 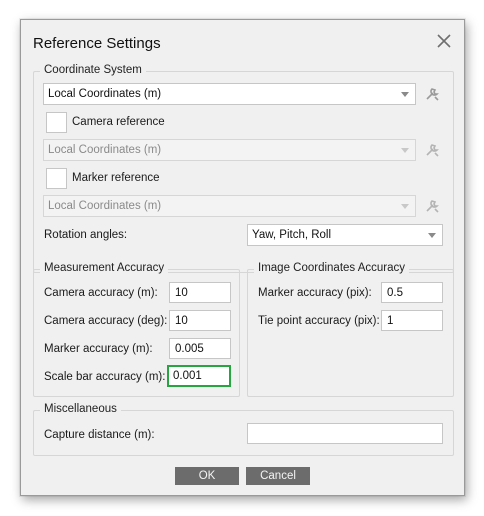 I want to click on camera-accuracy-m-label: Camera accuracy (m):, so click(x=101, y=293).